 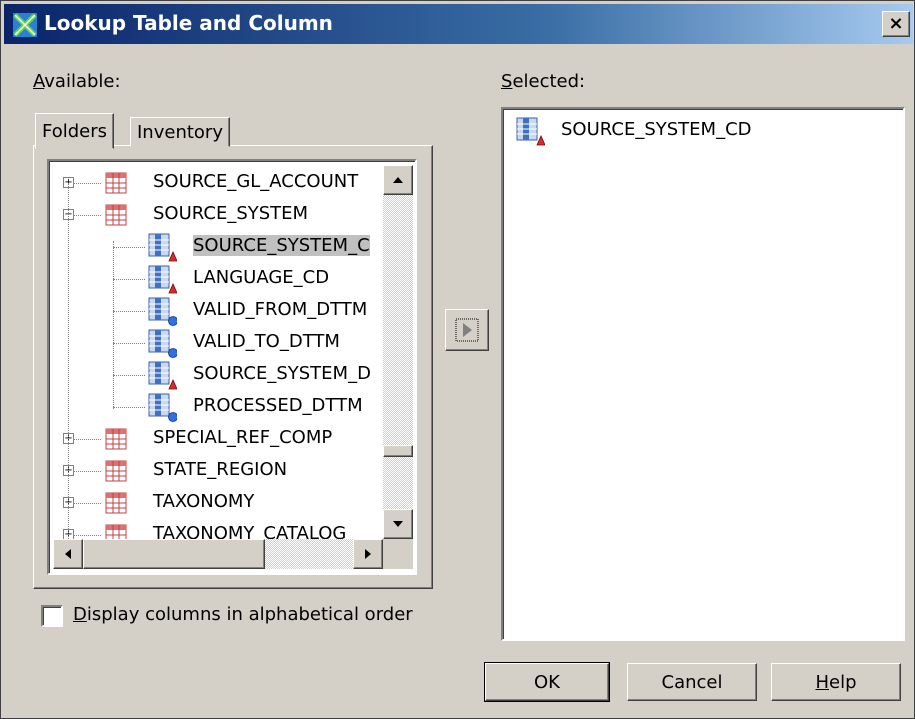 I want to click on help-button: Help, so click(x=836, y=682).